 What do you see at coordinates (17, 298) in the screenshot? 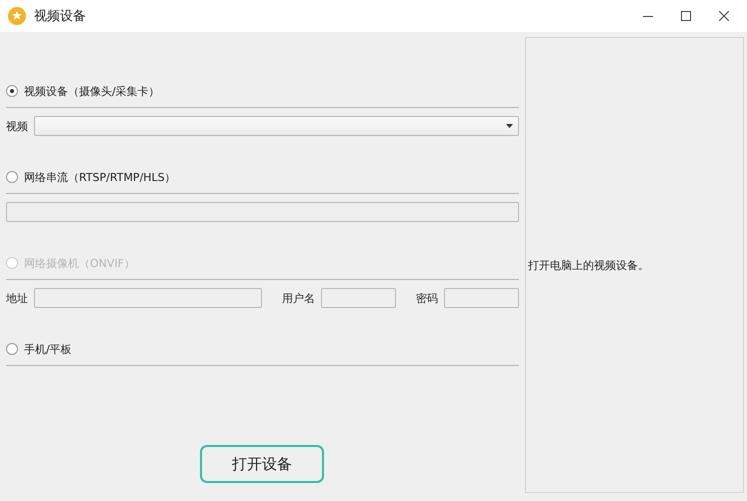
I see `field-label: 地址` at bounding box center [17, 298].